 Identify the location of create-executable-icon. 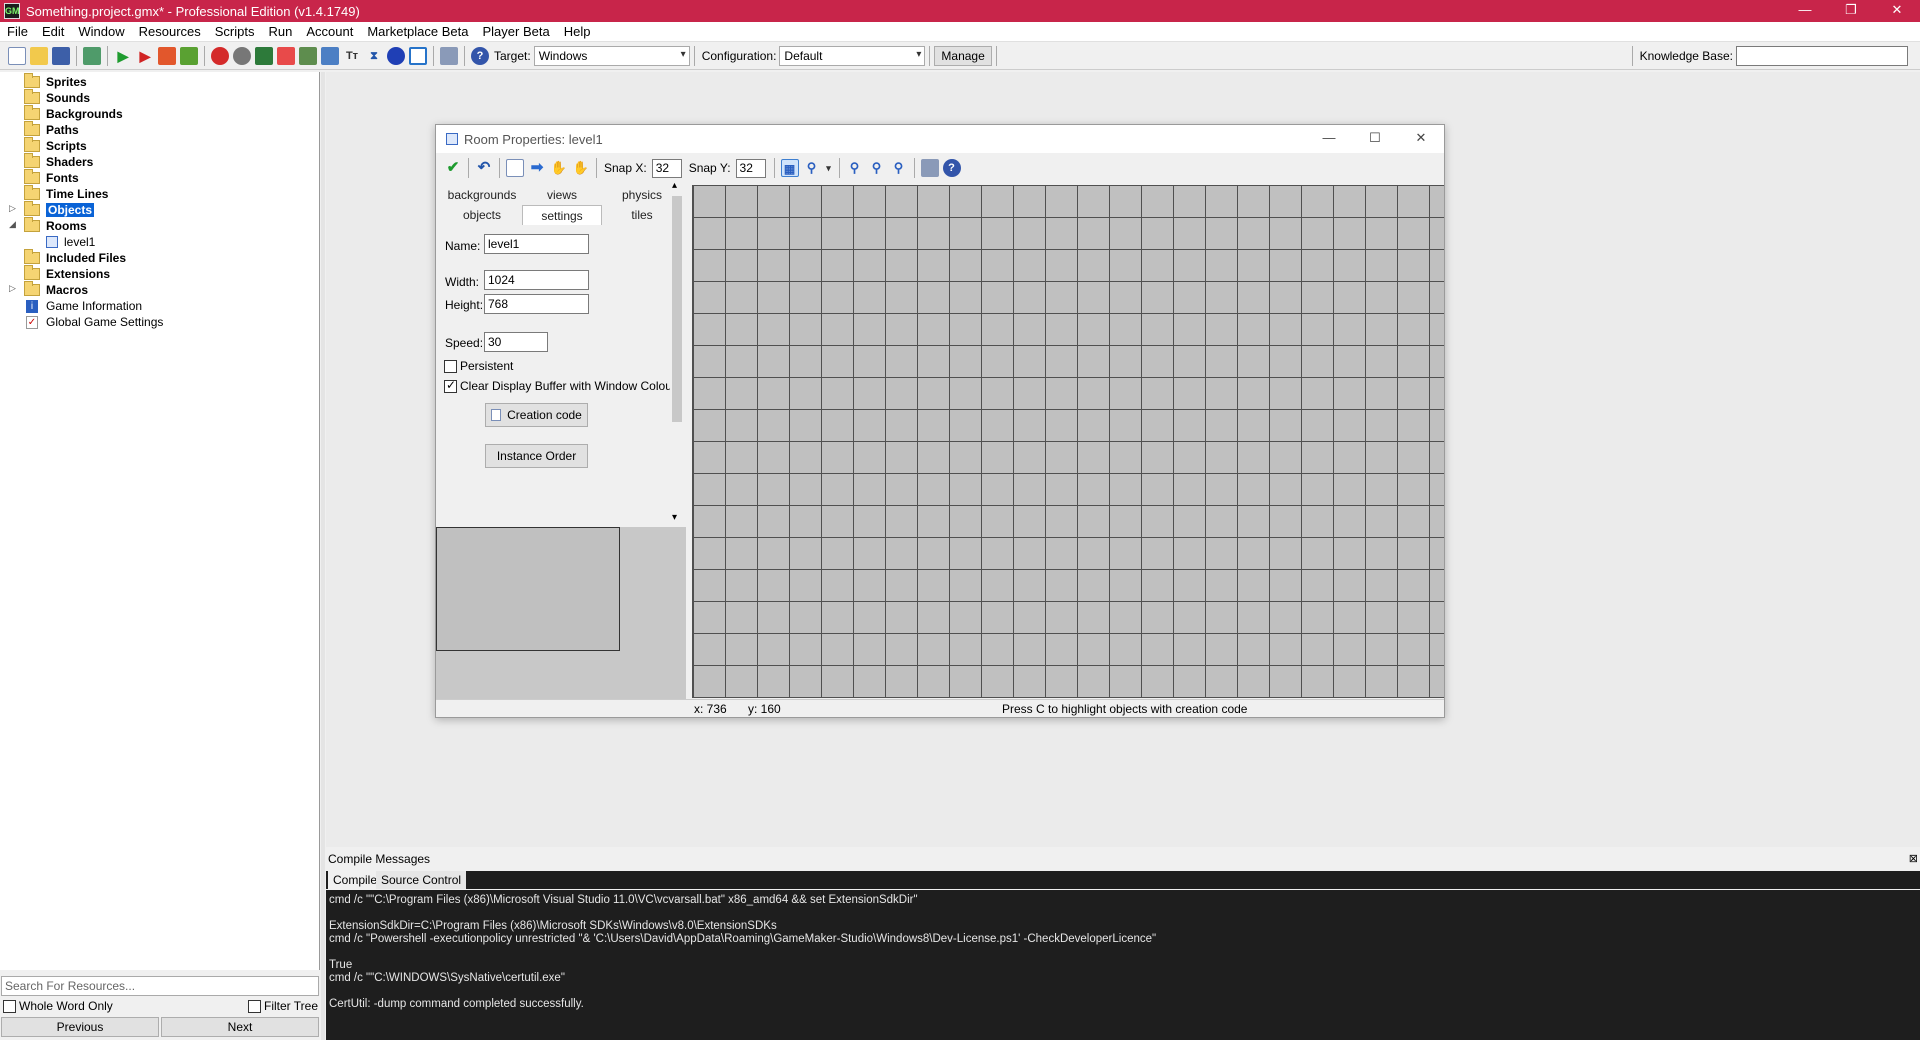
(92, 55).